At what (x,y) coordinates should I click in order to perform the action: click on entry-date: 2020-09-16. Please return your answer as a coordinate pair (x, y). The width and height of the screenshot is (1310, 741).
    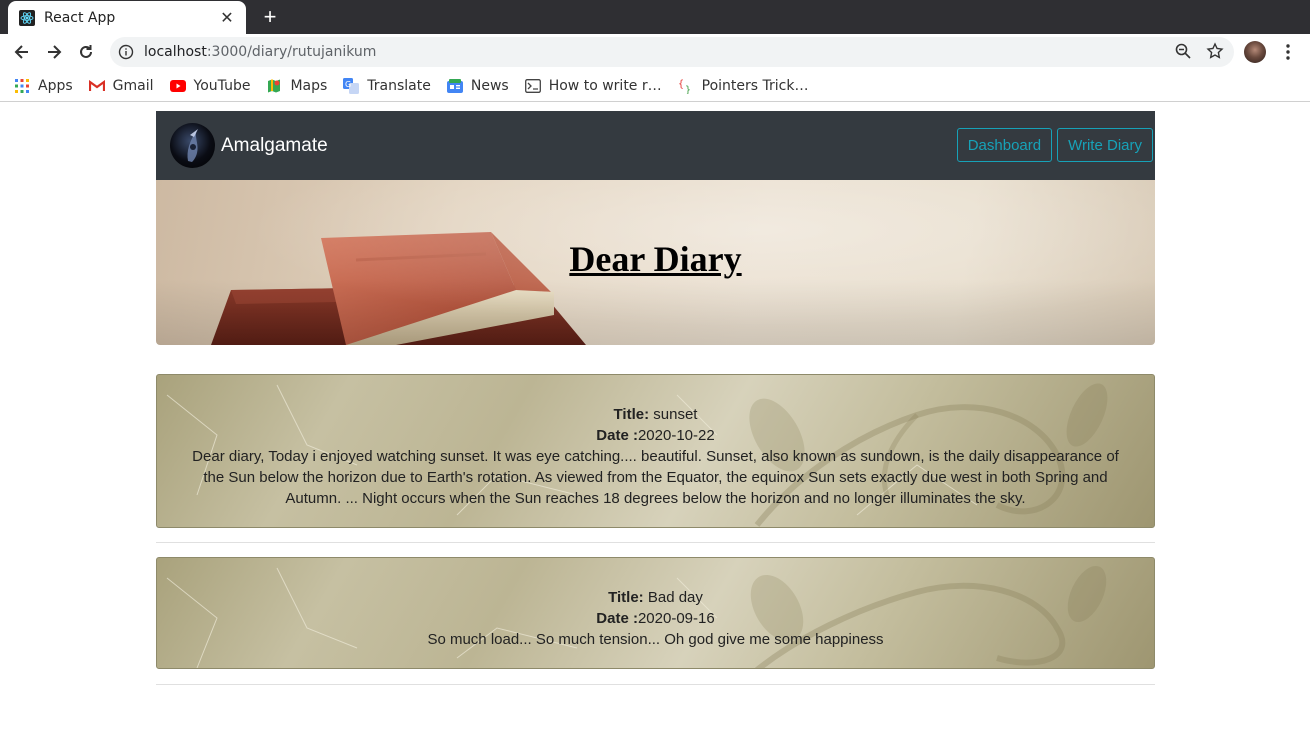
    Looking at the image, I should click on (676, 618).